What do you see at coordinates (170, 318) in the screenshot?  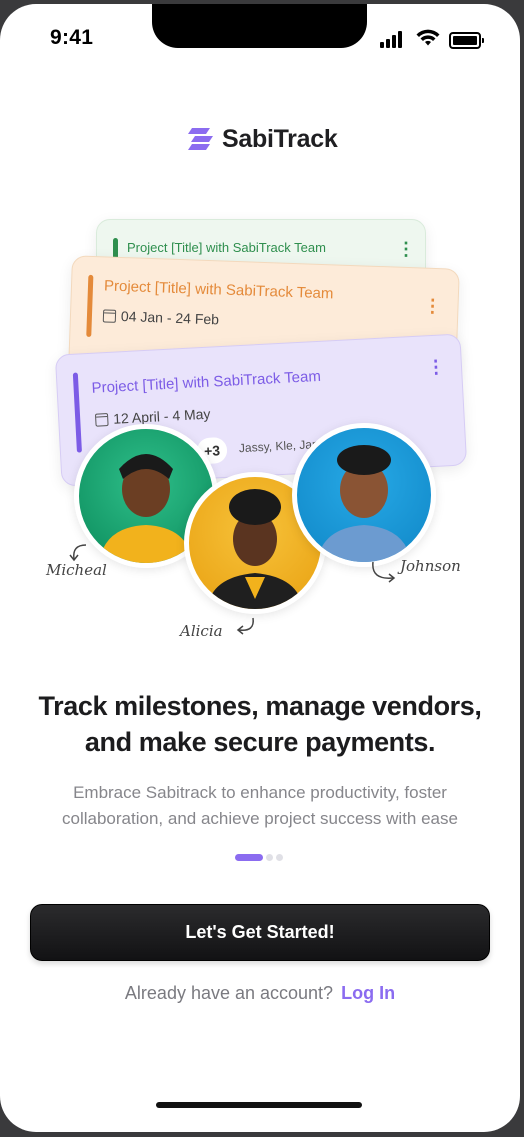 I see `card-date-text: 04 Jan - 24 Feb` at bounding box center [170, 318].